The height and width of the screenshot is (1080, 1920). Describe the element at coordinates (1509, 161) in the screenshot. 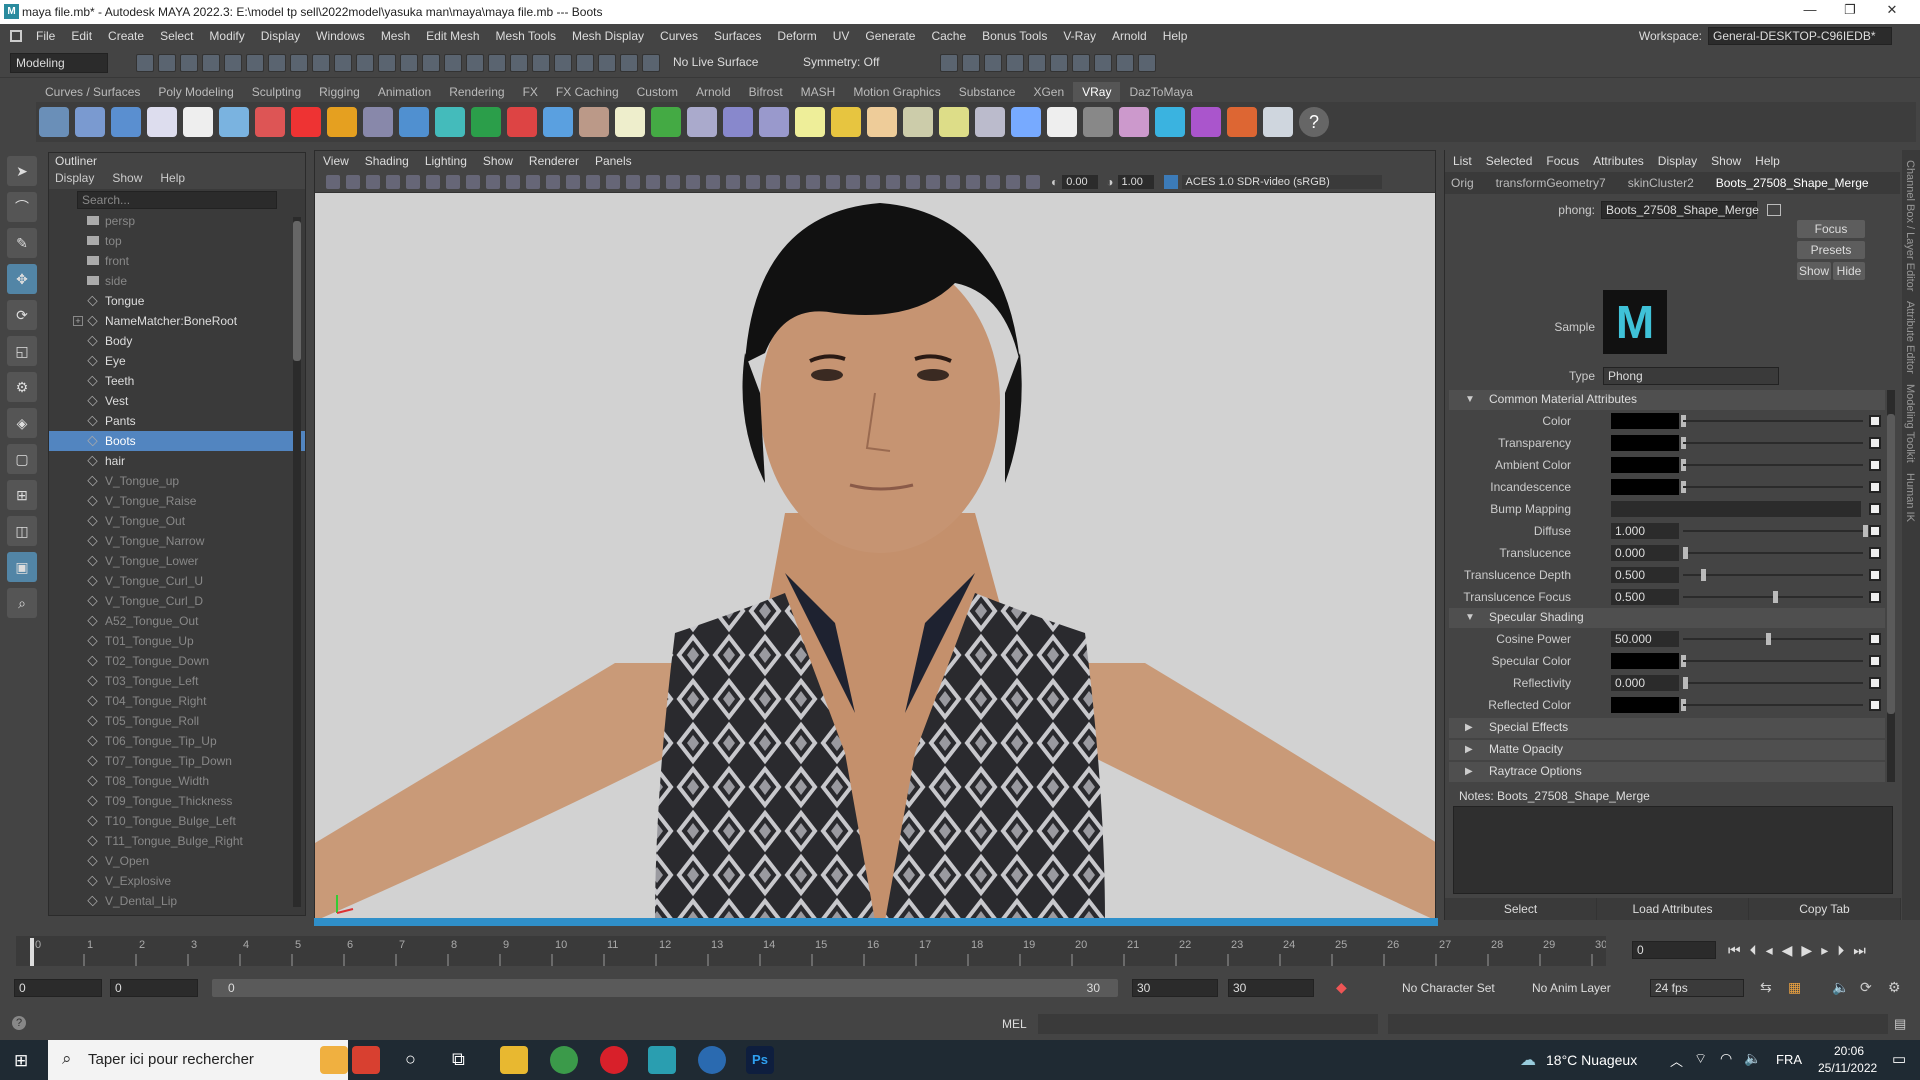

I see `ae-menu-selected: Selected` at that location.